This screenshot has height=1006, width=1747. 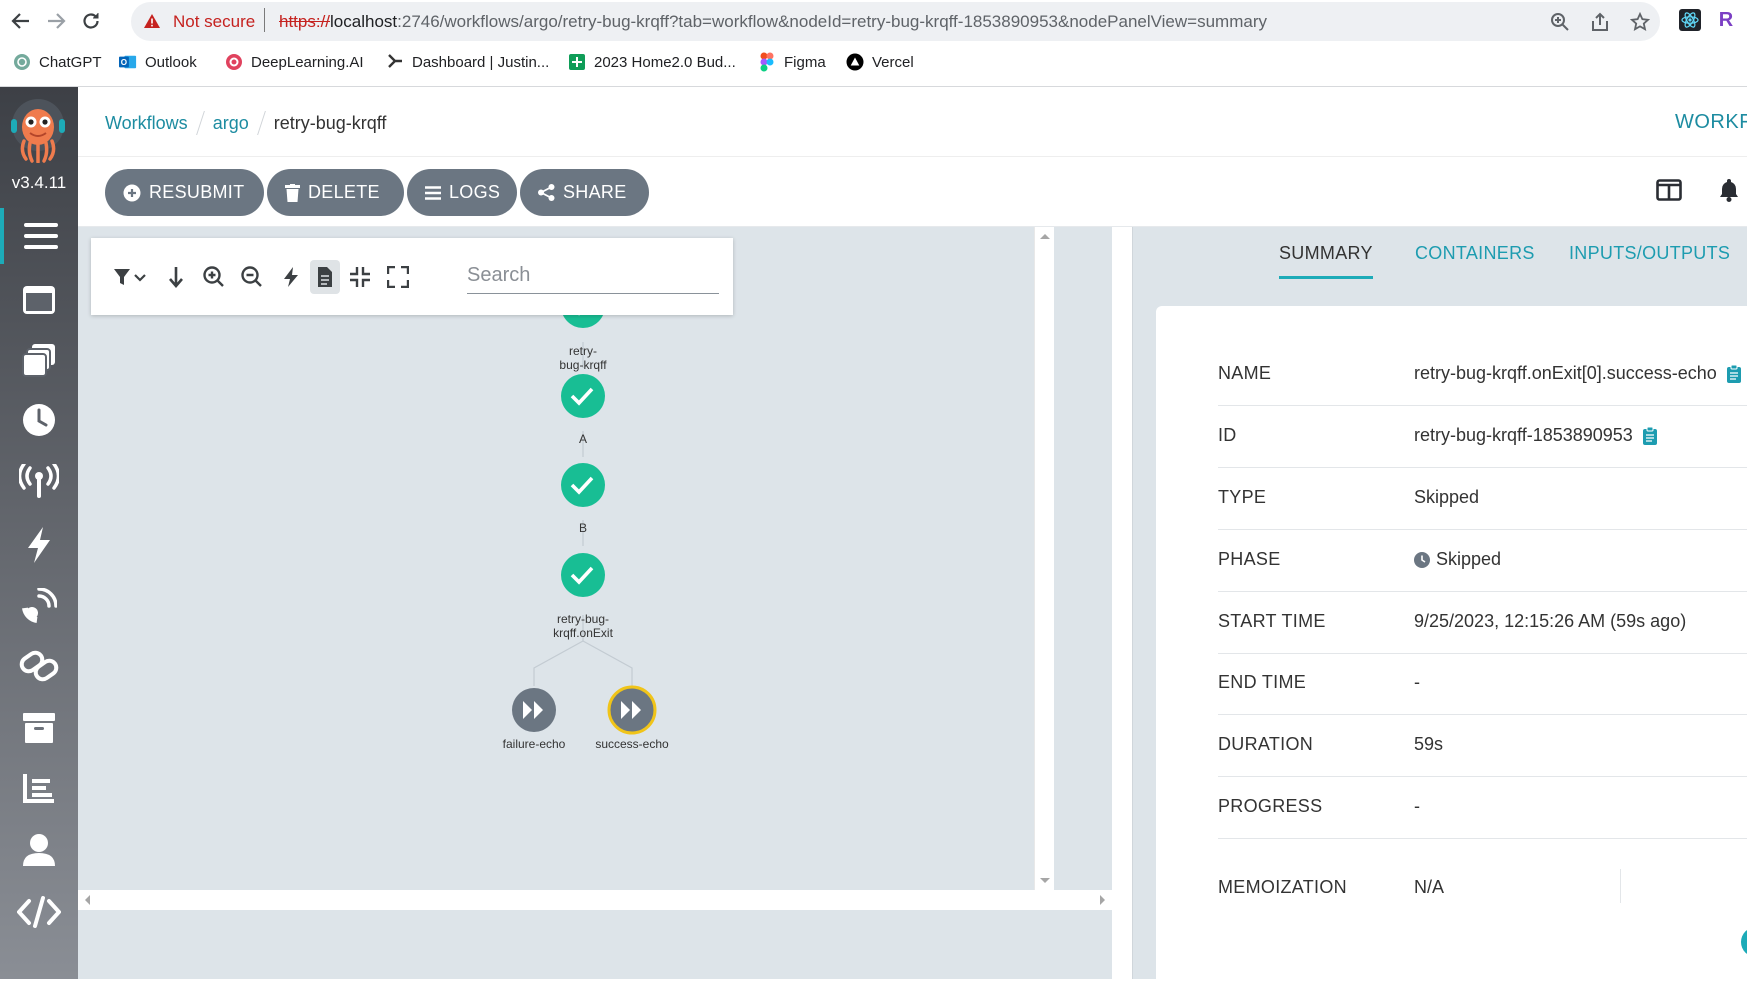 I want to click on layout-direction-icon, so click(x=176, y=277).